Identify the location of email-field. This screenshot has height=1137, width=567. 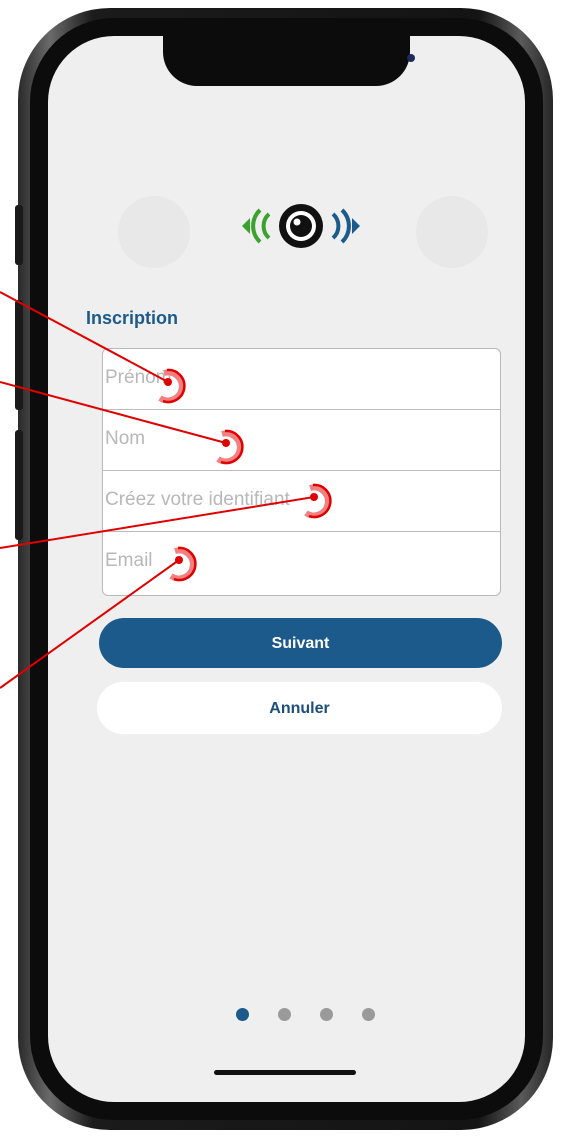
(289, 561).